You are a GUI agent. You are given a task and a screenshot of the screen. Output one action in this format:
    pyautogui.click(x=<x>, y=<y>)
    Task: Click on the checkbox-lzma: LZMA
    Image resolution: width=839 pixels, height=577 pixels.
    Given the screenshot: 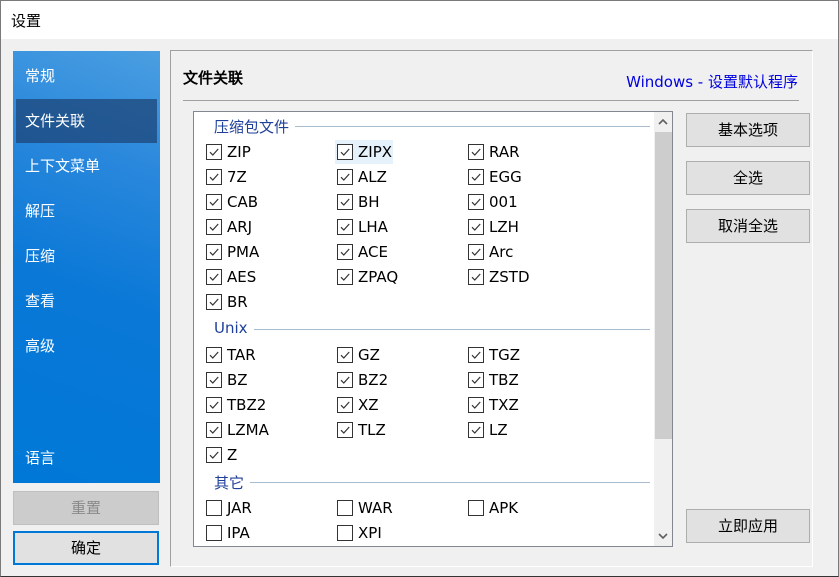 What is the action you would take?
    pyautogui.click(x=236, y=430)
    